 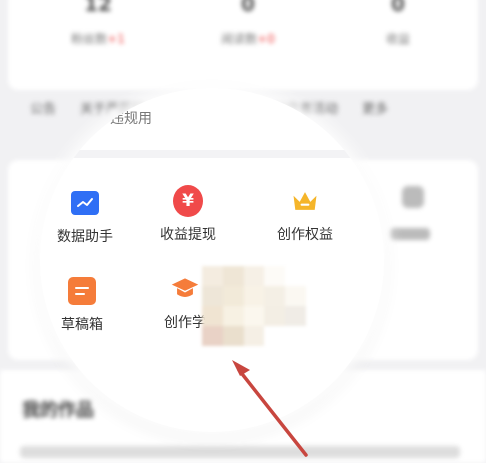 What do you see at coordinates (270, 408) in the screenshot?
I see `red-arrow-icon` at bounding box center [270, 408].